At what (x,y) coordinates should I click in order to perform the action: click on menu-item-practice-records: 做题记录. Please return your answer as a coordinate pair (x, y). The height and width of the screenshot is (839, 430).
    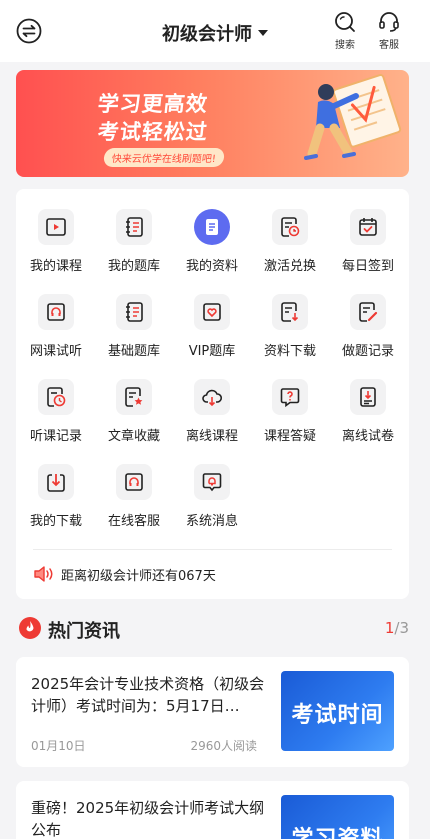
    Looking at the image, I should click on (368, 326).